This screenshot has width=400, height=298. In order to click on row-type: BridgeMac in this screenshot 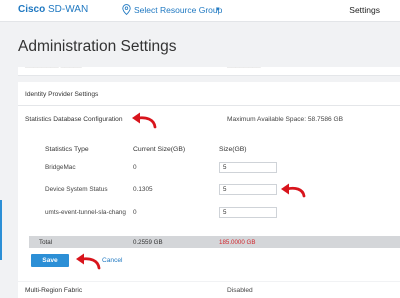, I will do `click(60, 167)`.